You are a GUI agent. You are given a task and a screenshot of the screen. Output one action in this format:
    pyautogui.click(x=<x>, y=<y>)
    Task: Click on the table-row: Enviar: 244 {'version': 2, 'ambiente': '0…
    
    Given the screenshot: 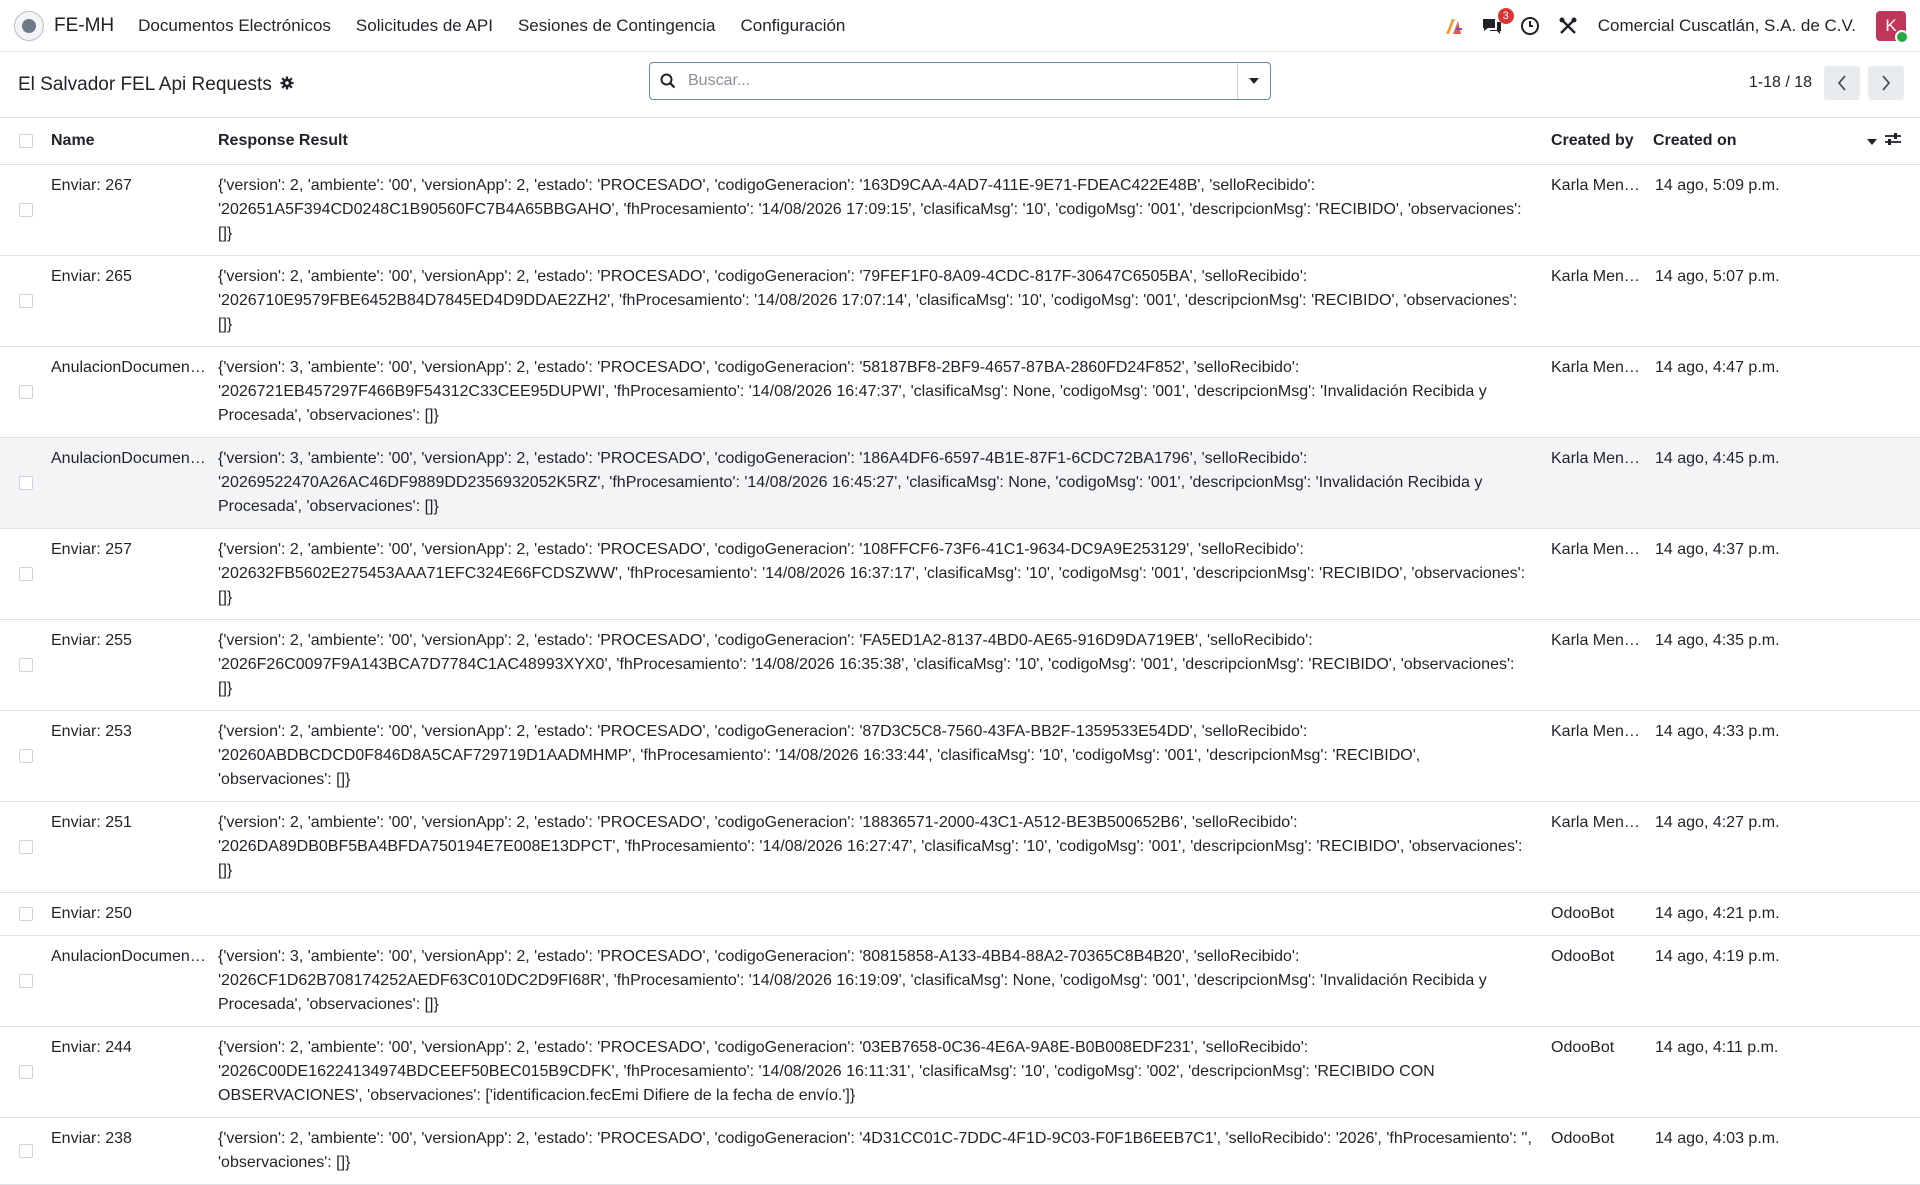 What is the action you would take?
    pyautogui.click(x=960, y=1072)
    